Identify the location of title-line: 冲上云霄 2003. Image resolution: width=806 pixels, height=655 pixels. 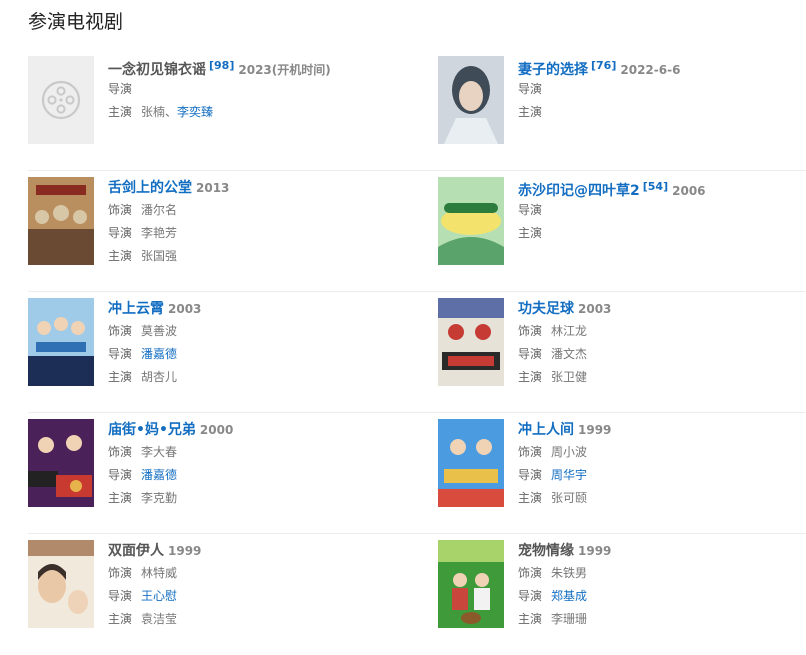
(248, 308).